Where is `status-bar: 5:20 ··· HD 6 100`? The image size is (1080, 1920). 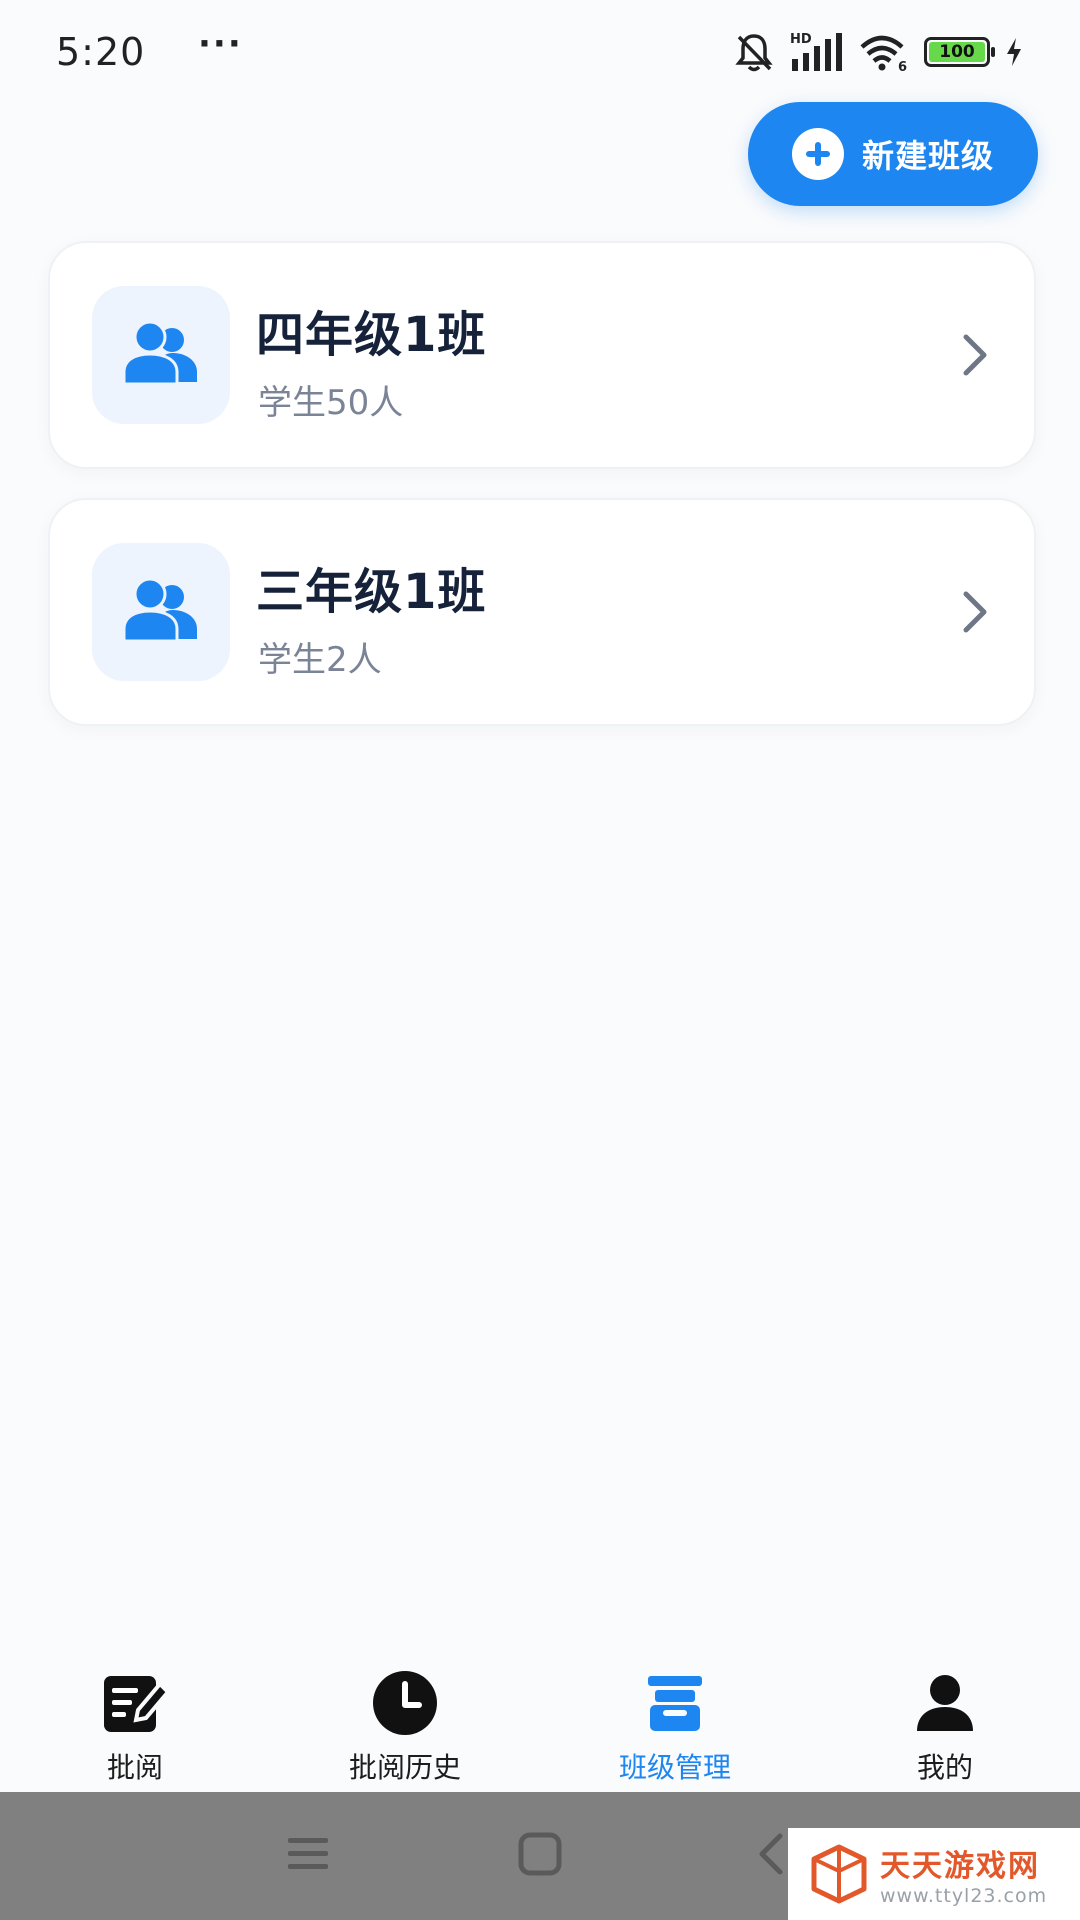 status-bar: 5:20 ··· HD 6 100 is located at coordinates (540, 50).